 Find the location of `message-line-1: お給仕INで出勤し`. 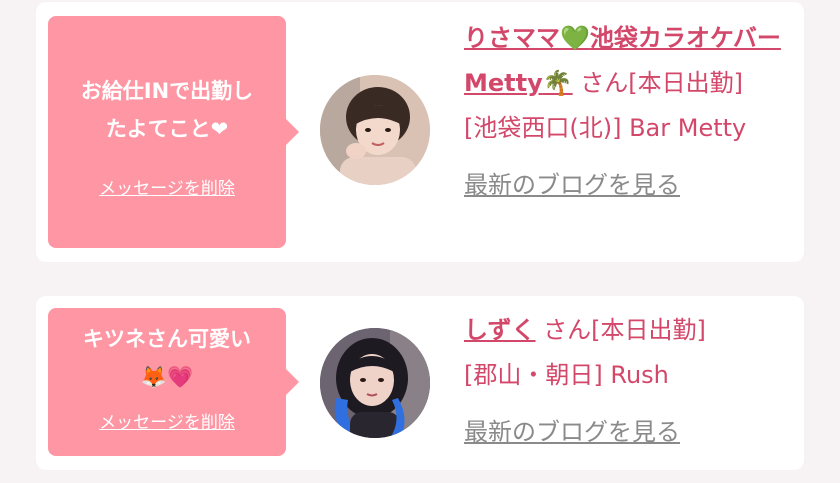

message-line-1: お給仕INで出勤し is located at coordinates (167, 91).